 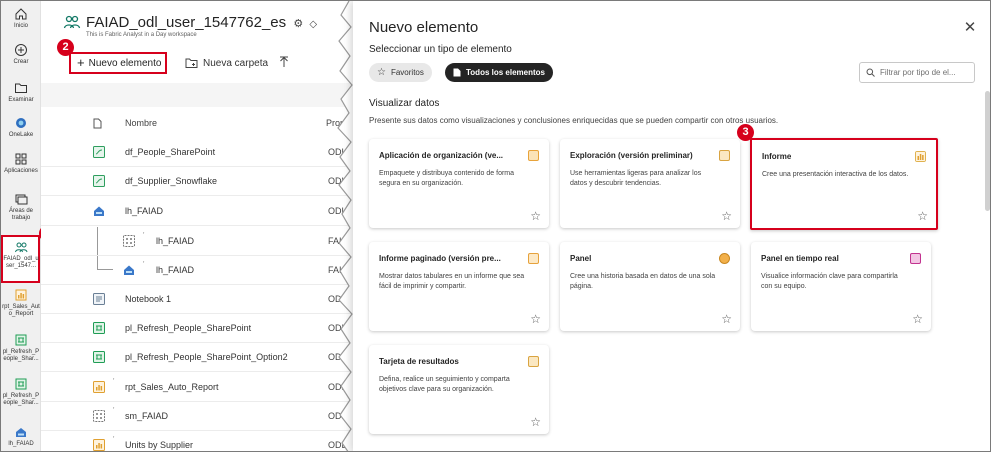 What do you see at coordinates (419, 361) in the screenshot?
I see `card-title: Tarjeta de resultados` at bounding box center [419, 361].